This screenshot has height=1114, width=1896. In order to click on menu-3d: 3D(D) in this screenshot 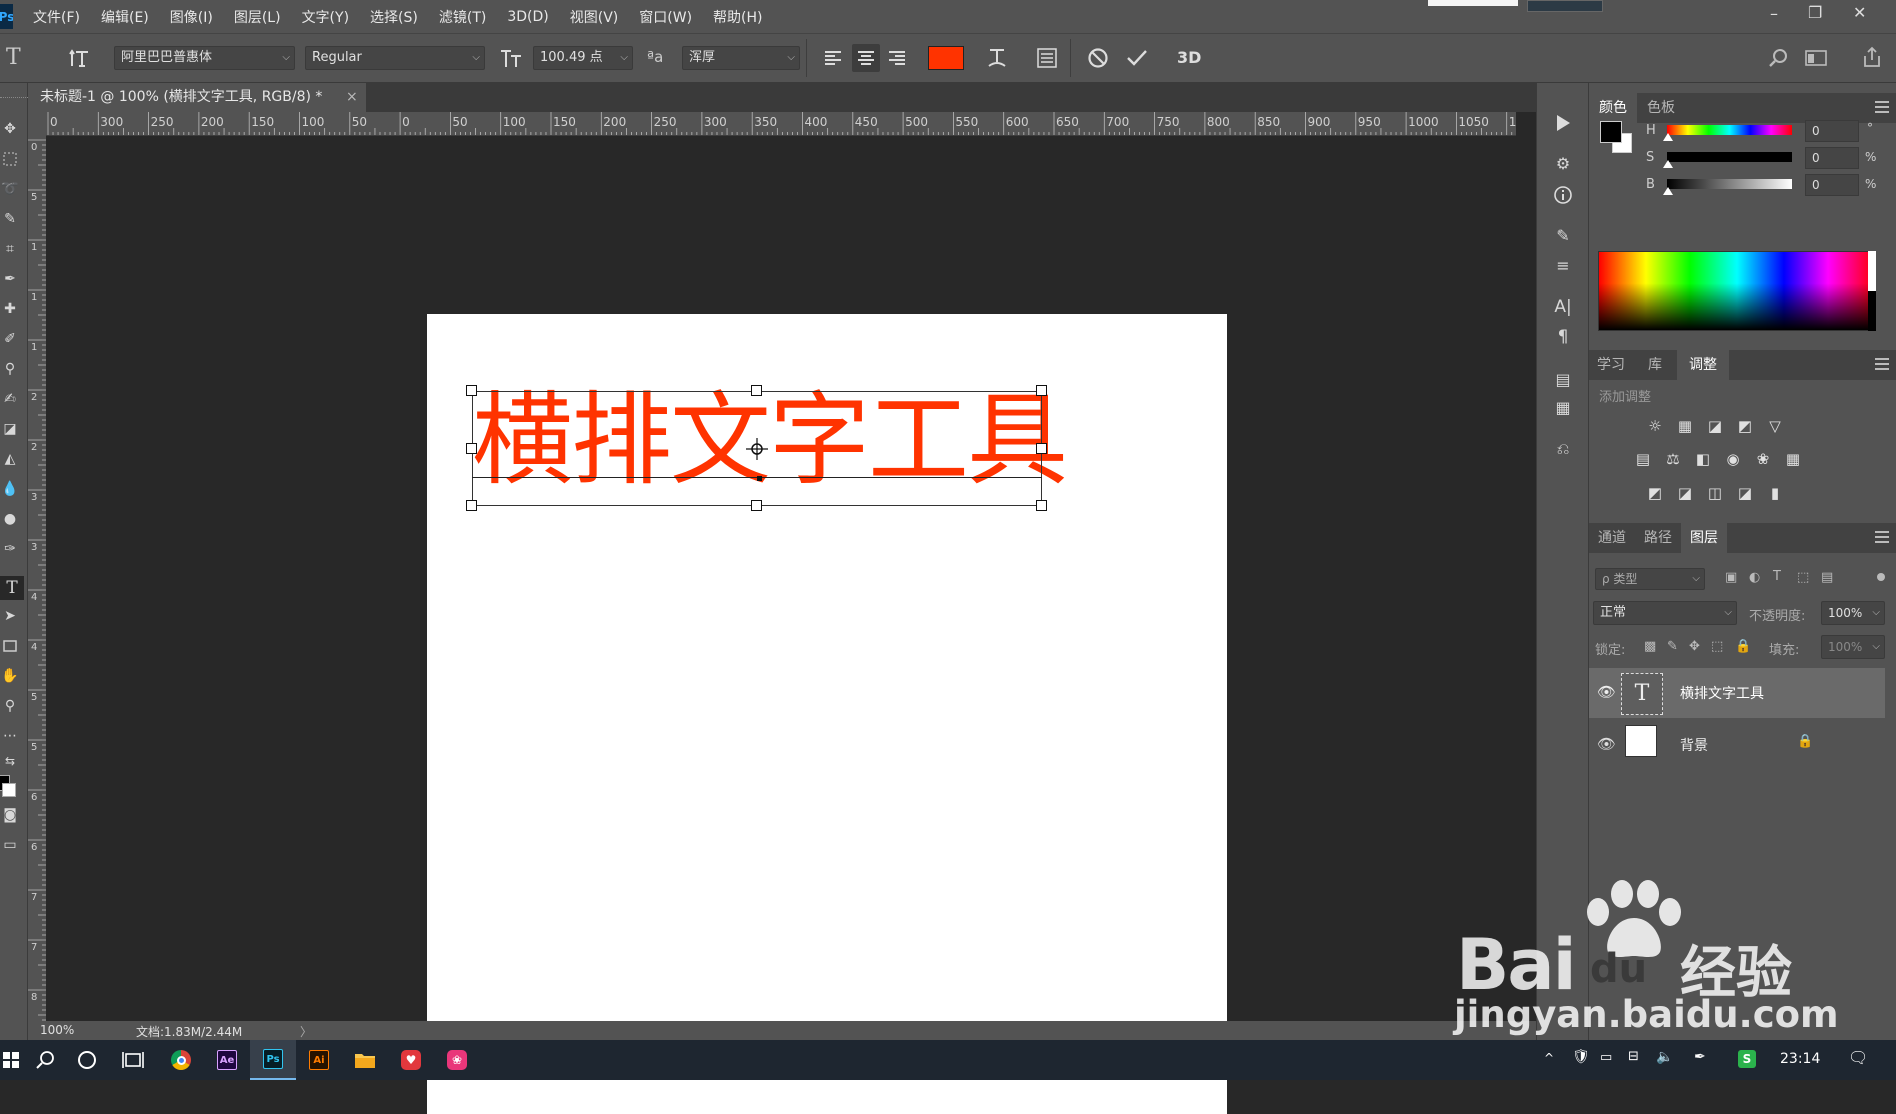, I will do `click(527, 17)`.